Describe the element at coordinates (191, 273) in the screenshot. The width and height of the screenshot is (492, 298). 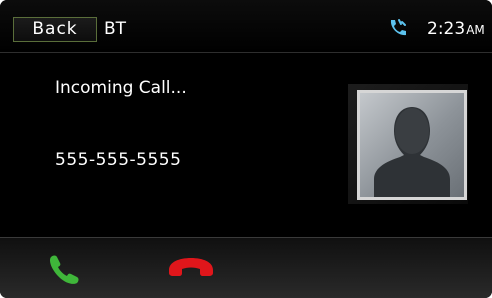
I see `decline-call-icon` at that location.